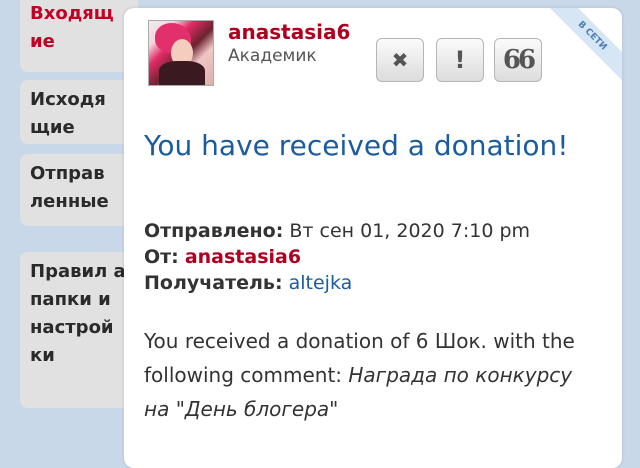 The height and width of the screenshot is (468, 640). I want to click on sidebar-item-label: Правил а, папки и настрой ки, so click(81, 313).